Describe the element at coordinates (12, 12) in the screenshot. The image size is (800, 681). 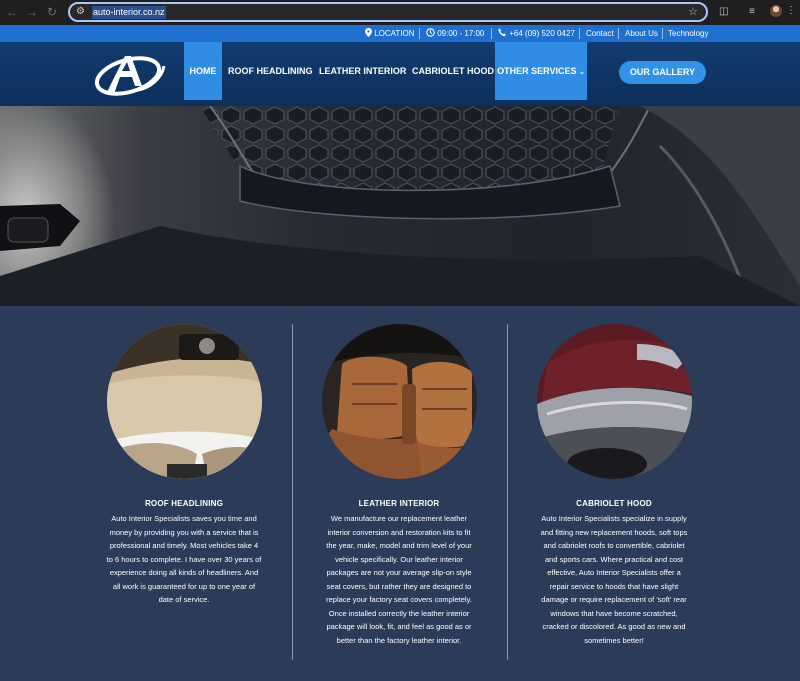
I see `back-arrow-icon: ←` at that location.